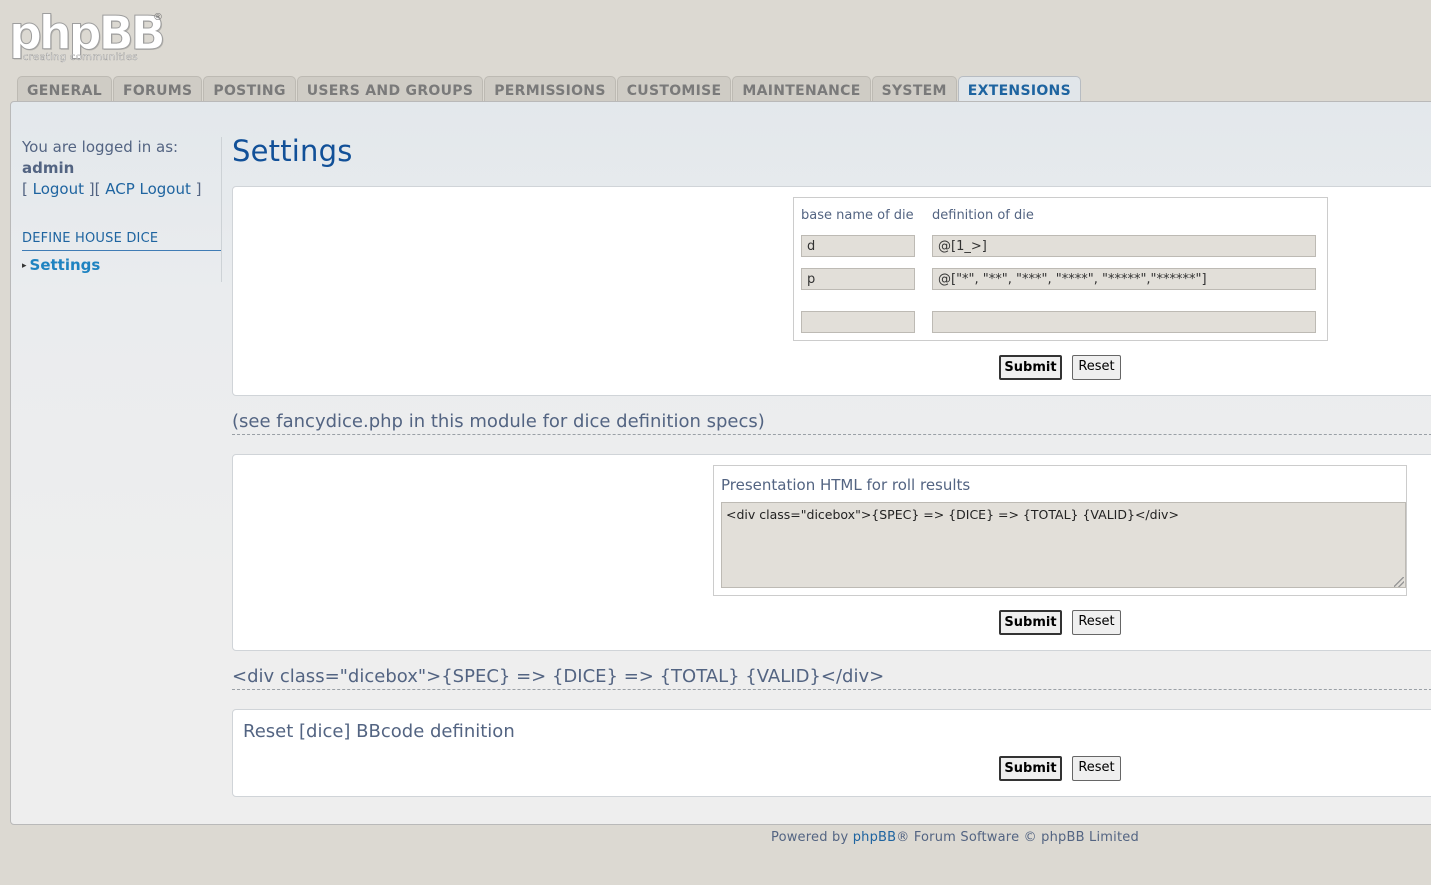  Describe the element at coordinates (58, 189) in the screenshot. I see `logout-link: Logout` at that location.